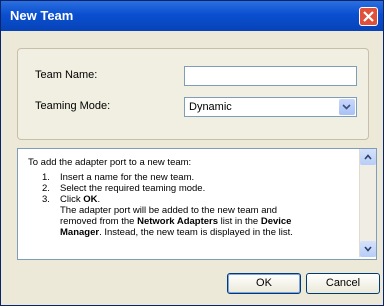 This screenshot has width=384, height=306. I want to click on team-name-label: Team Name:, so click(66, 75).